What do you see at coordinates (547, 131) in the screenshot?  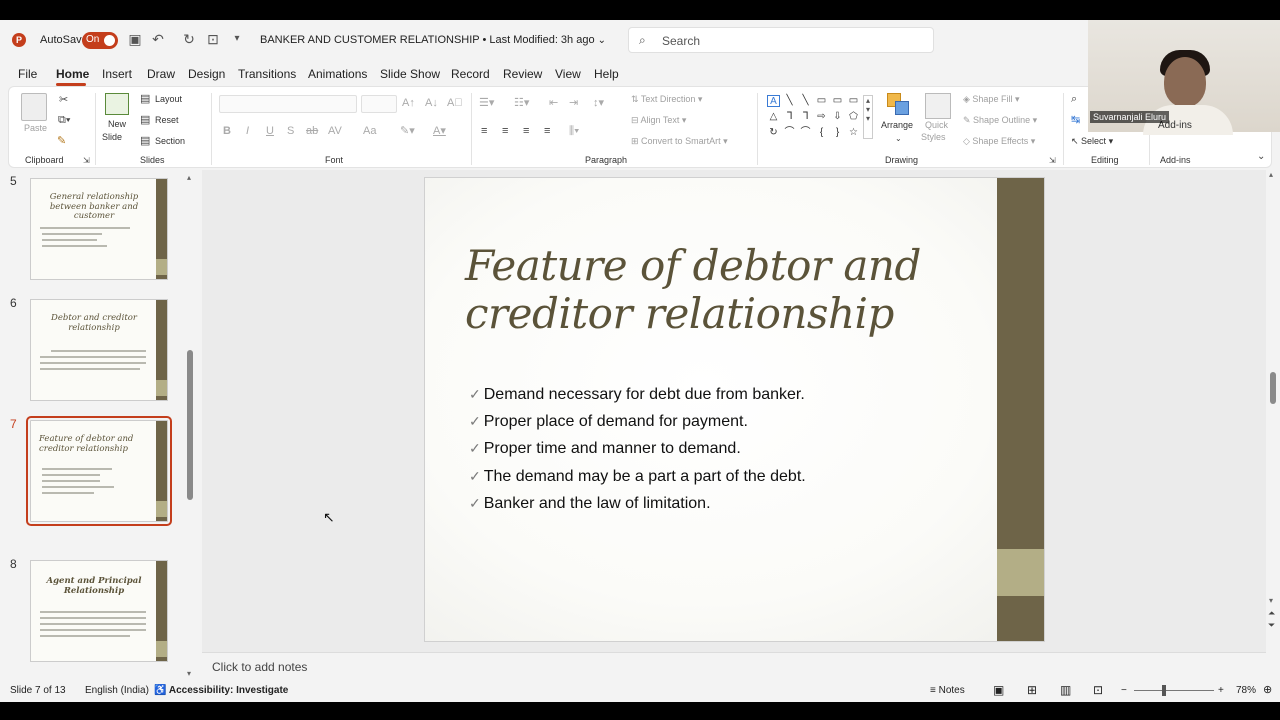 I see `justify-icon: ≡` at bounding box center [547, 131].